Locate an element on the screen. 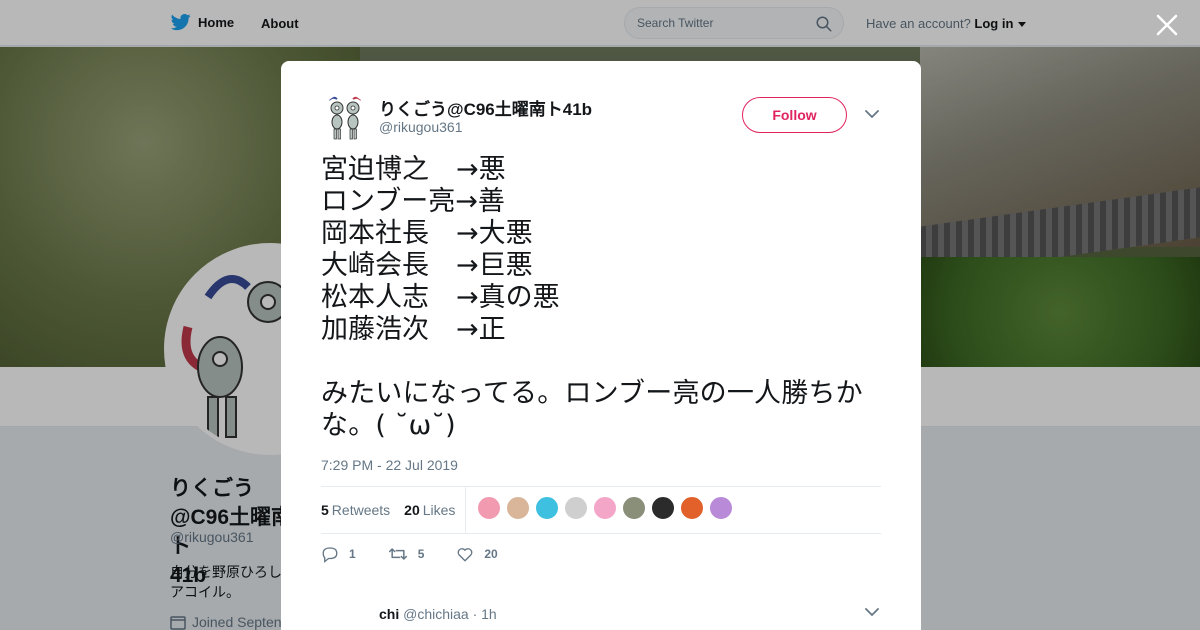 The image size is (1200, 630). follow-button: Follow is located at coordinates (794, 115).